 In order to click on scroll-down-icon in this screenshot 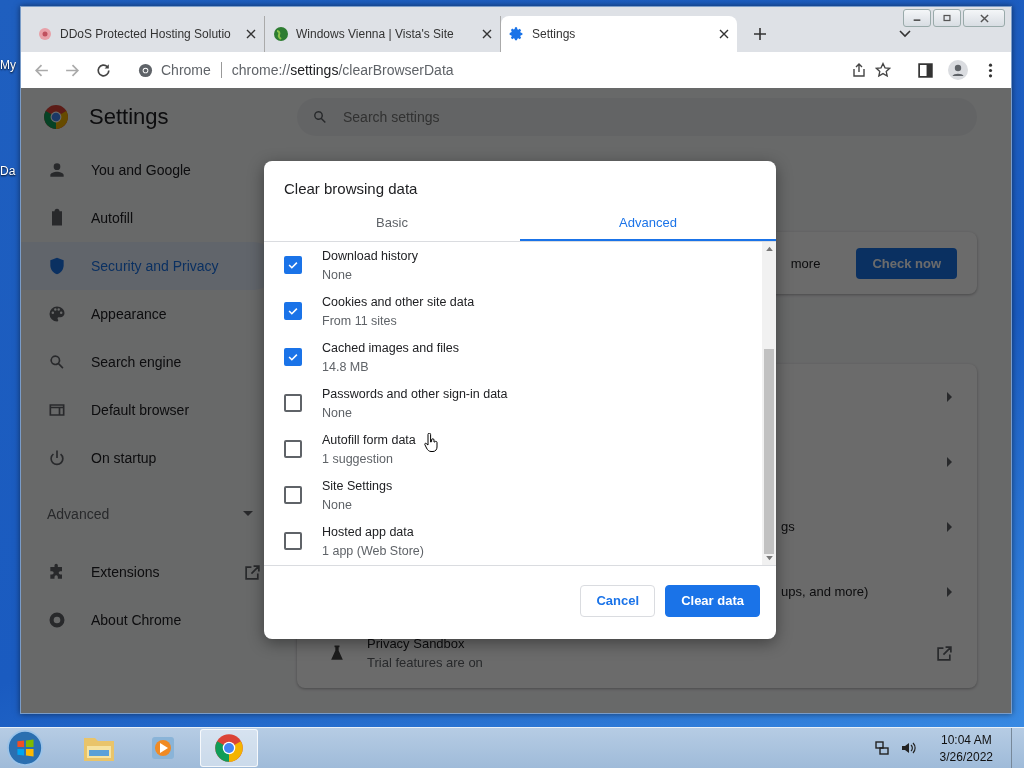, I will do `click(769, 558)`.